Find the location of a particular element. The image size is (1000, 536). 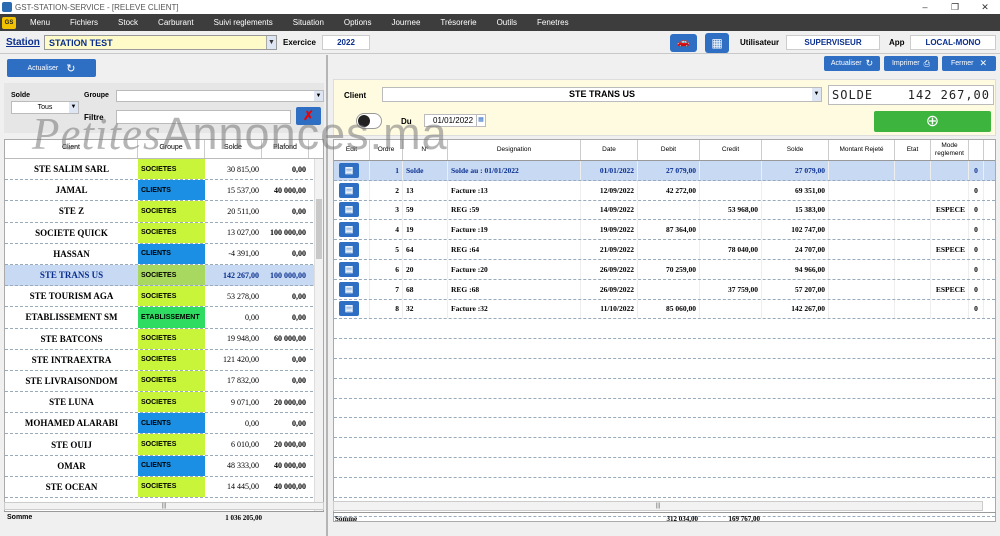

filtre-input is located at coordinates (203, 117).